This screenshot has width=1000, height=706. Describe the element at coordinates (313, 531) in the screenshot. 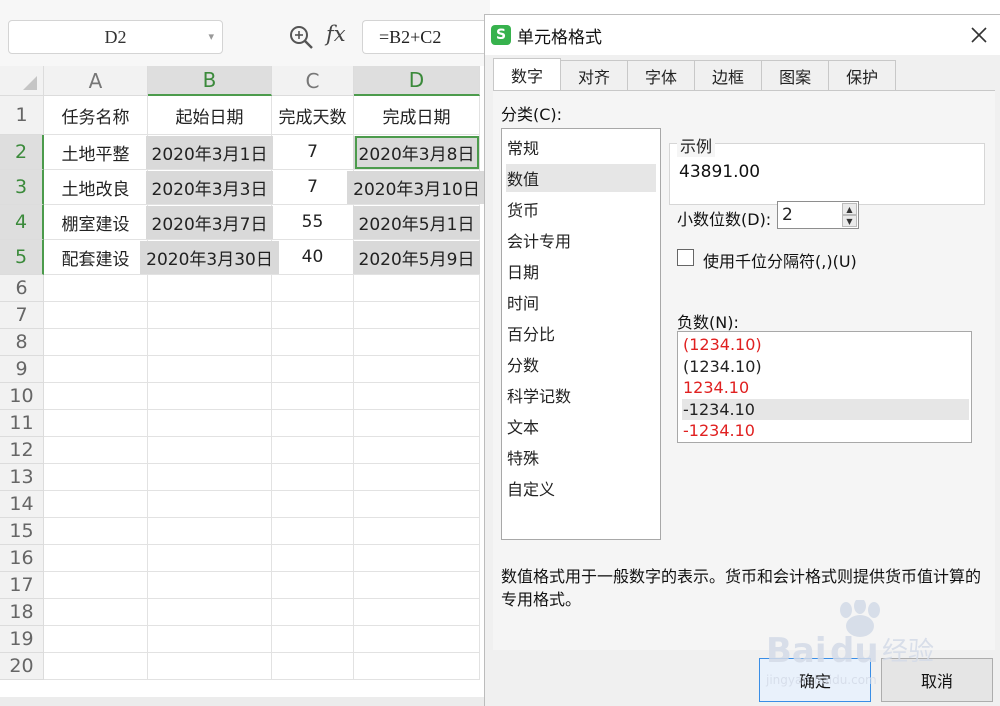

I see `cell-c15` at that location.